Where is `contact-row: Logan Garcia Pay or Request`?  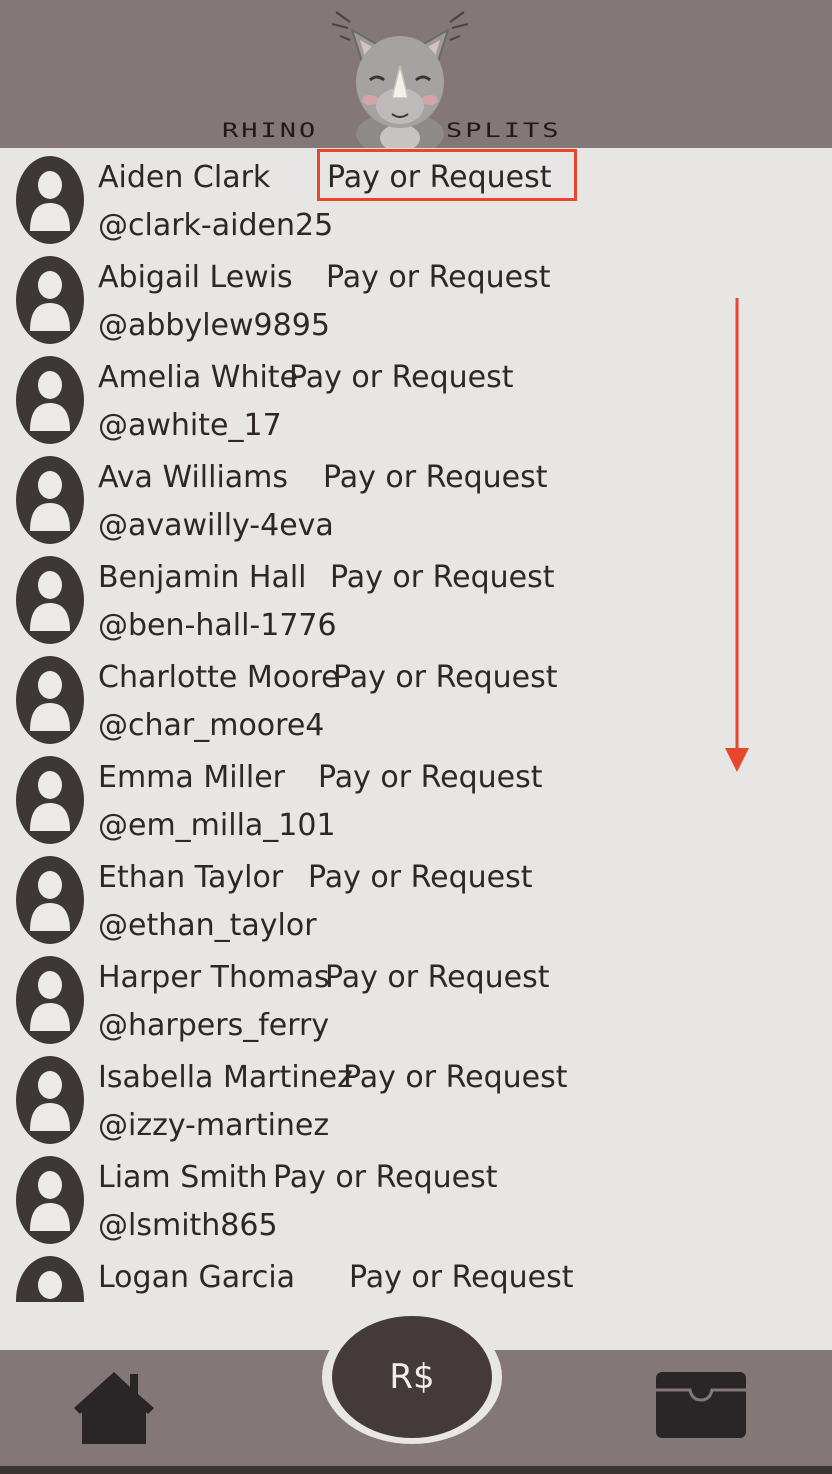
contact-row: Logan Garcia Pay or Request is located at coordinates (416, 1277).